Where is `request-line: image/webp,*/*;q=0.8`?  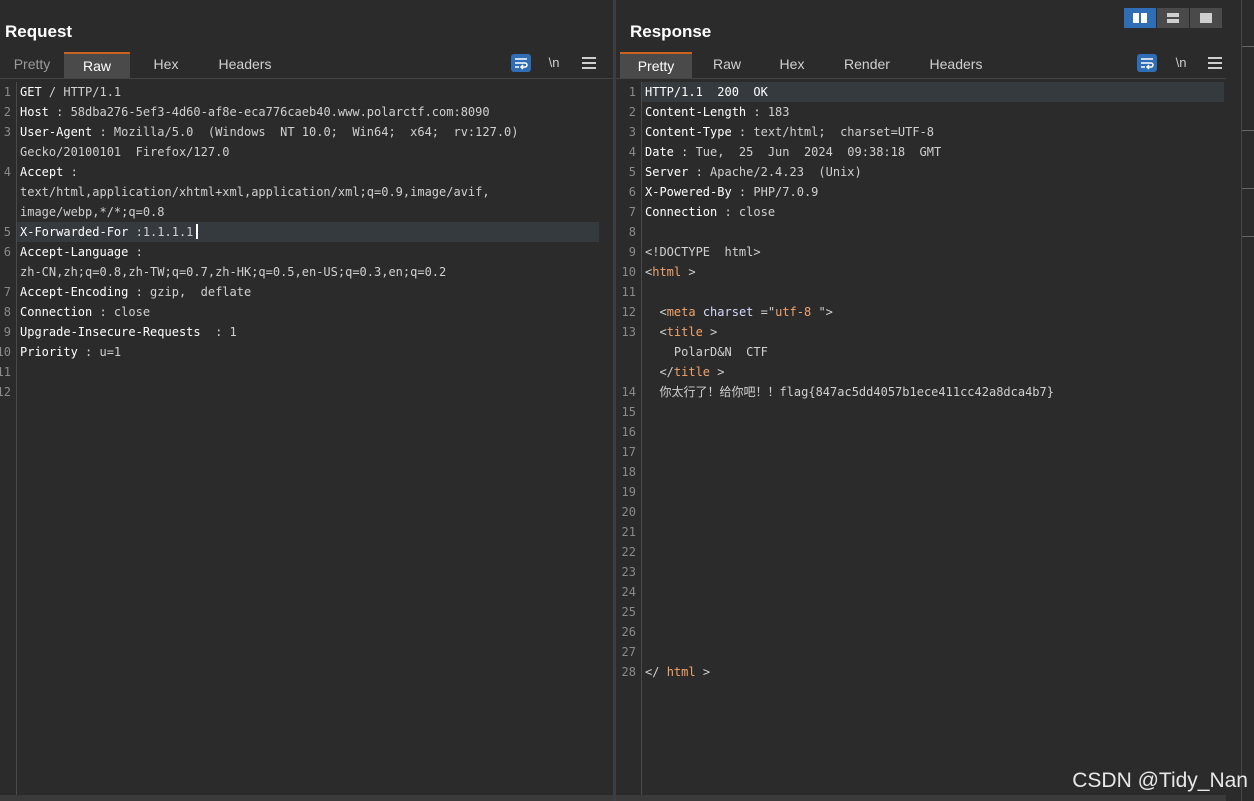
request-line: image/webp,*/*;q=0.8 is located at coordinates (92, 212).